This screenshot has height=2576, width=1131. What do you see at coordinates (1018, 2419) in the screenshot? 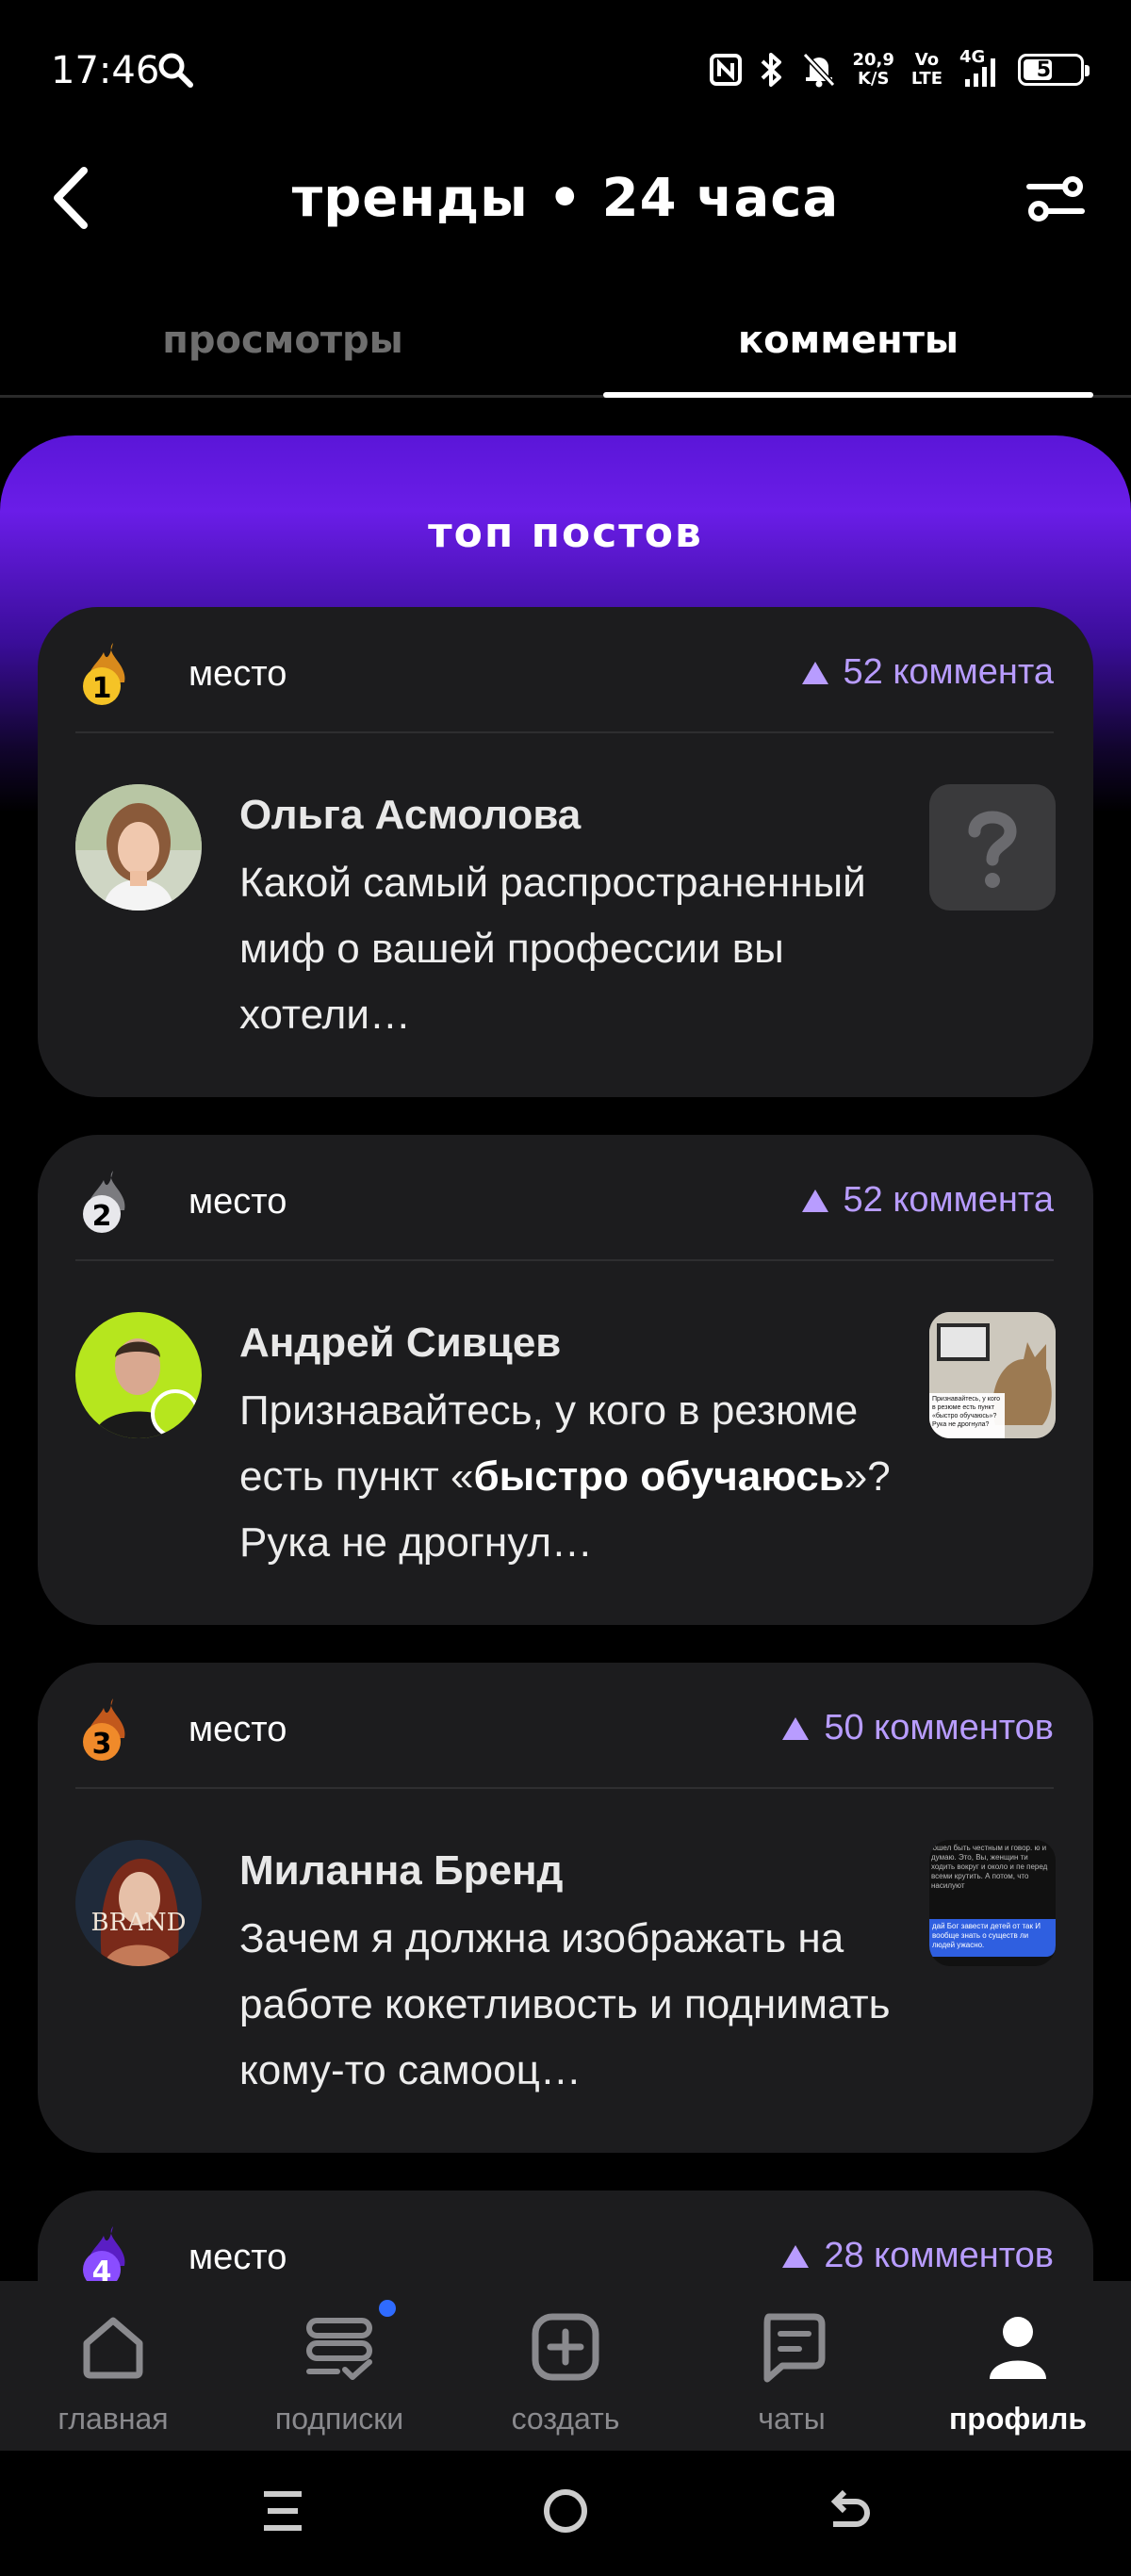
I see `nav-label: профиль` at bounding box center [1018, 2419].